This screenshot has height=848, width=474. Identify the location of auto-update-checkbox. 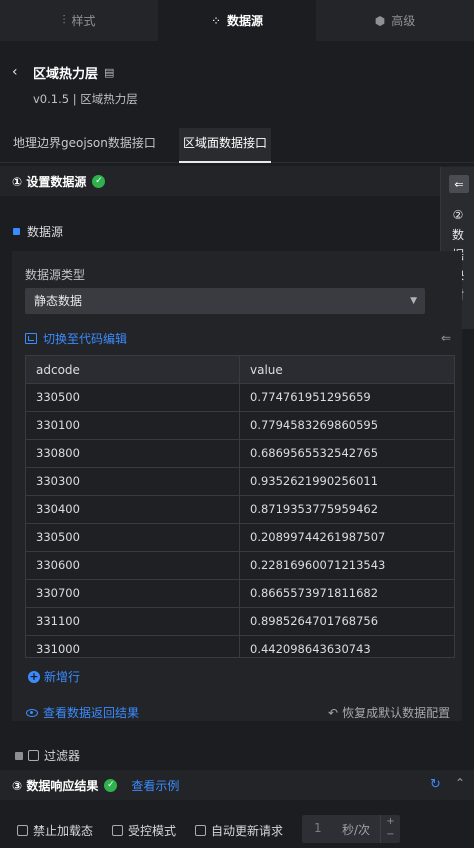
(200, 830).